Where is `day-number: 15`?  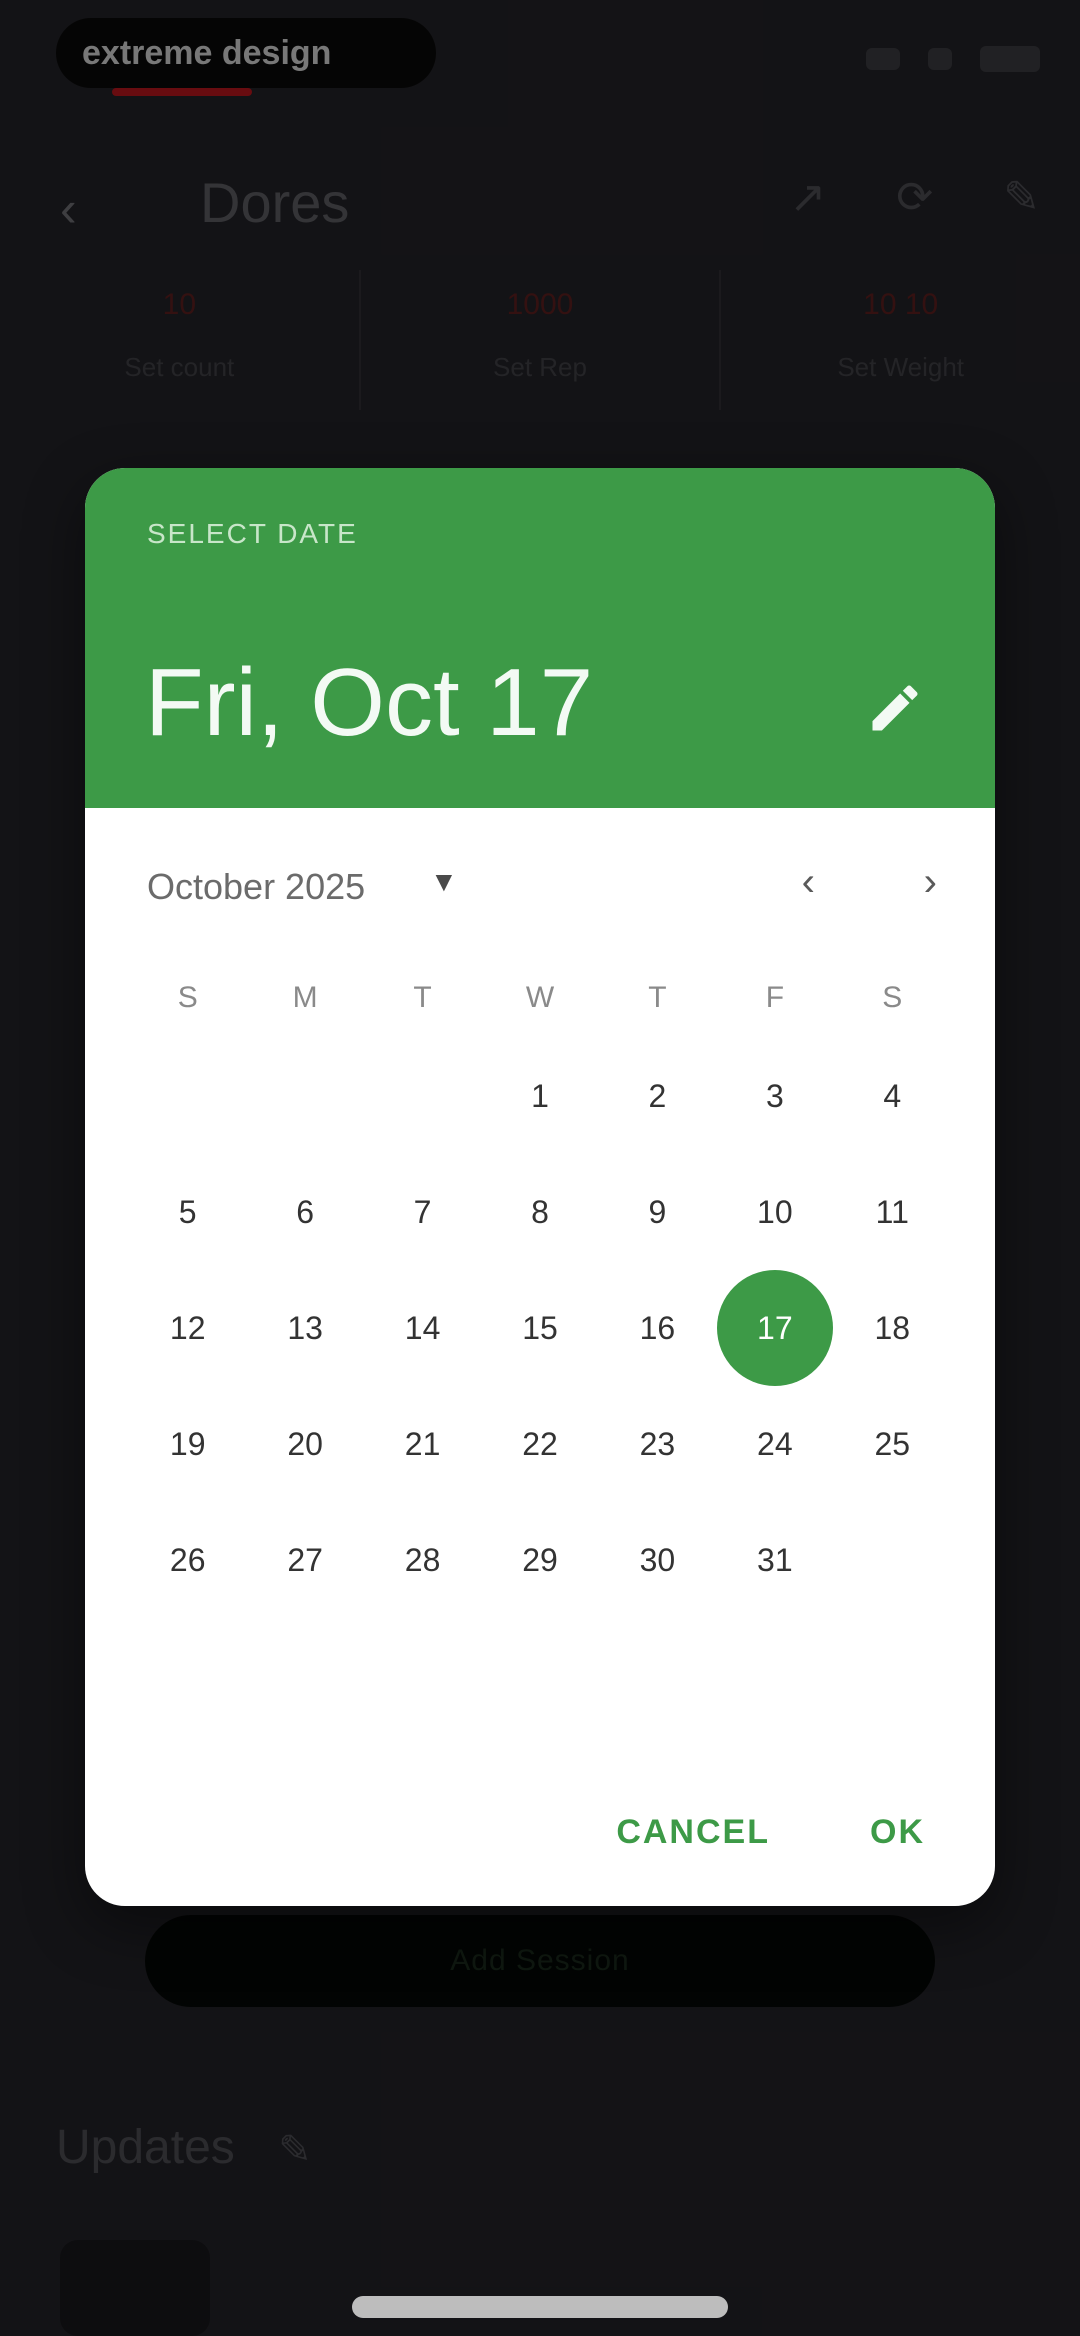 day-number: 15 is located at coordinates (540, 1327).